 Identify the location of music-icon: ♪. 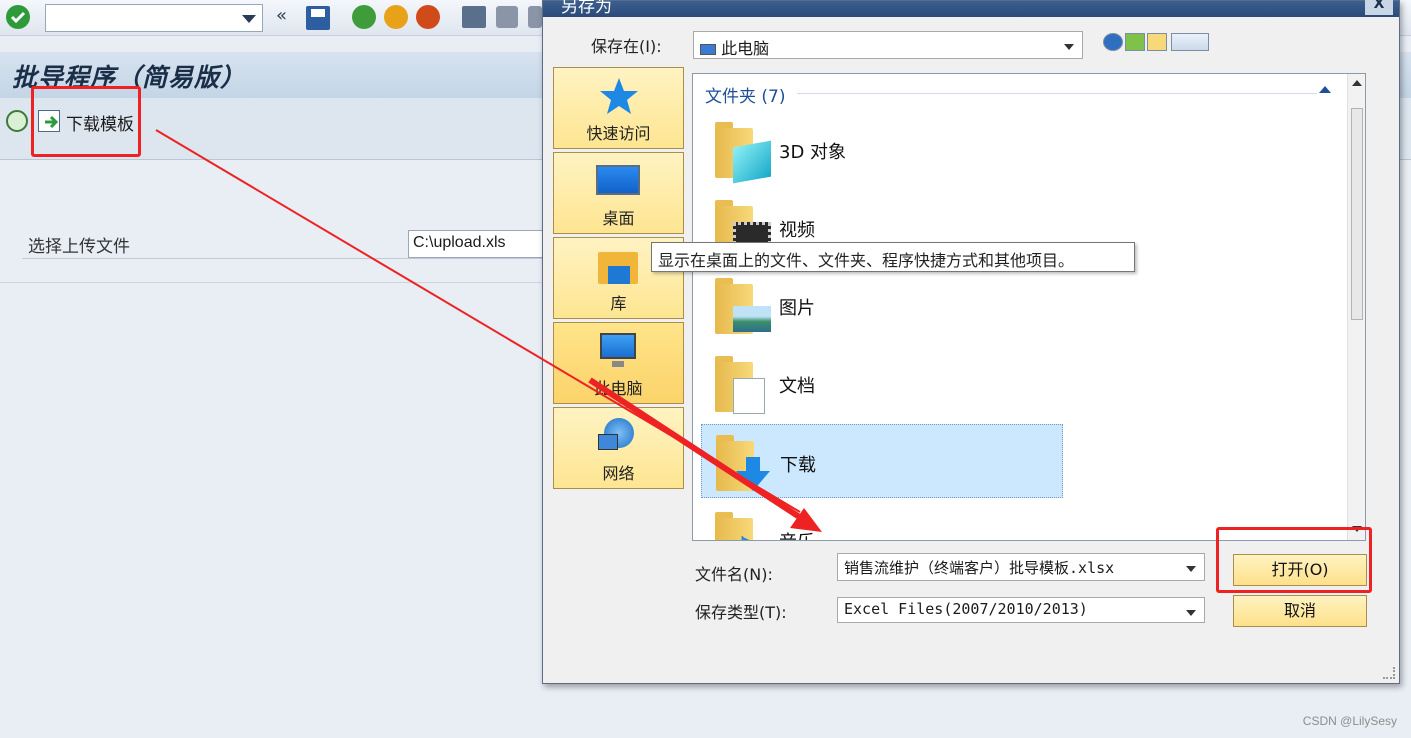
(736, 526).